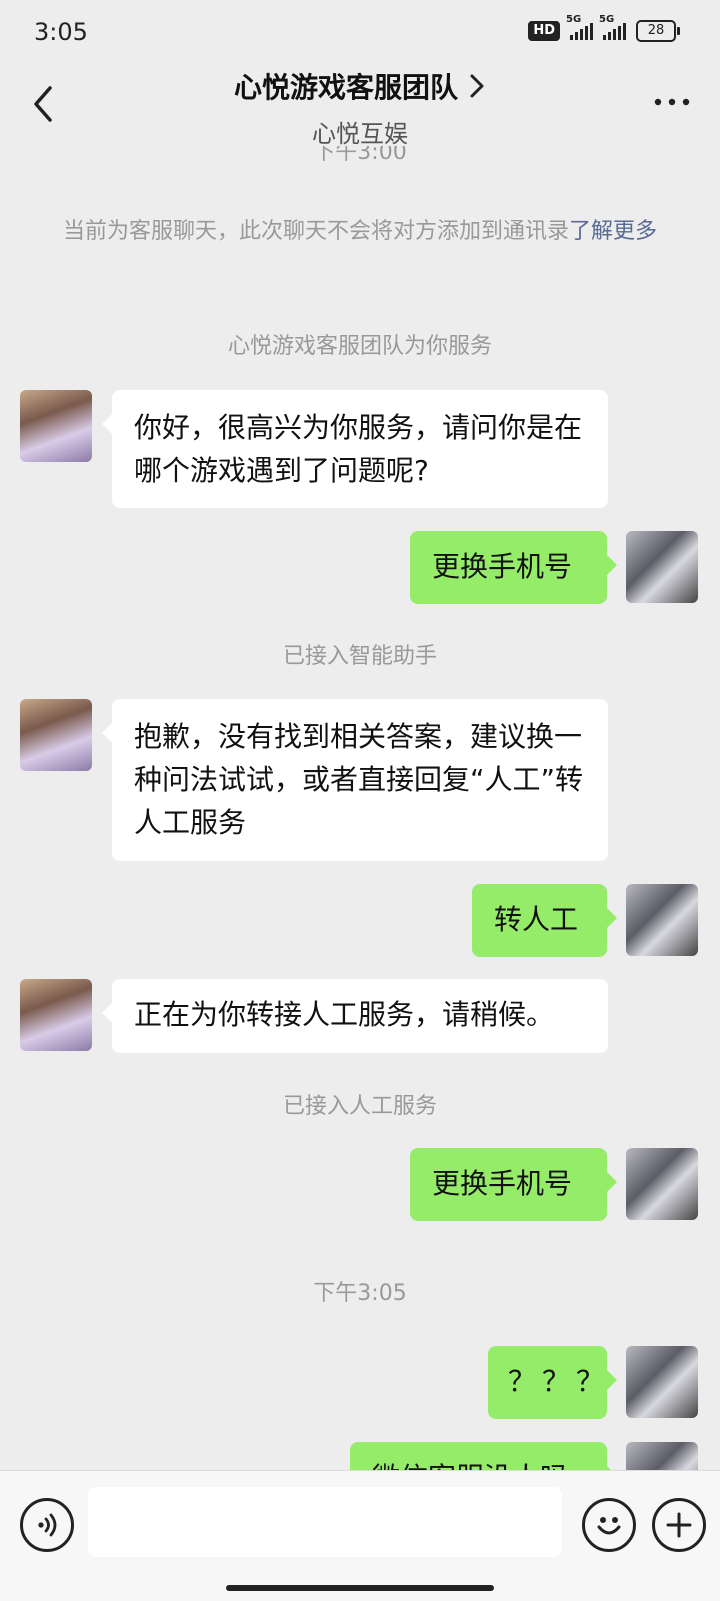  What do you see at coordinates (477, 86) in the screenshot?
I see `chevron-right-icon` at bounding box center [477, 86].